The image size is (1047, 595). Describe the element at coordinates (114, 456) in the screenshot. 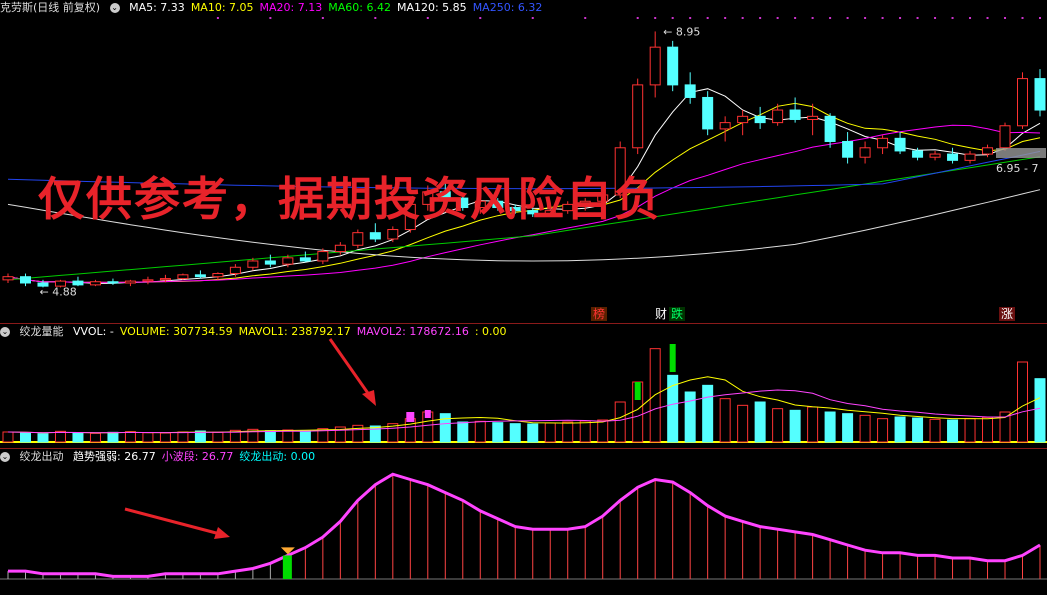

I see `strength-indicator-0: 趋势强弱: 26.77` at that location.